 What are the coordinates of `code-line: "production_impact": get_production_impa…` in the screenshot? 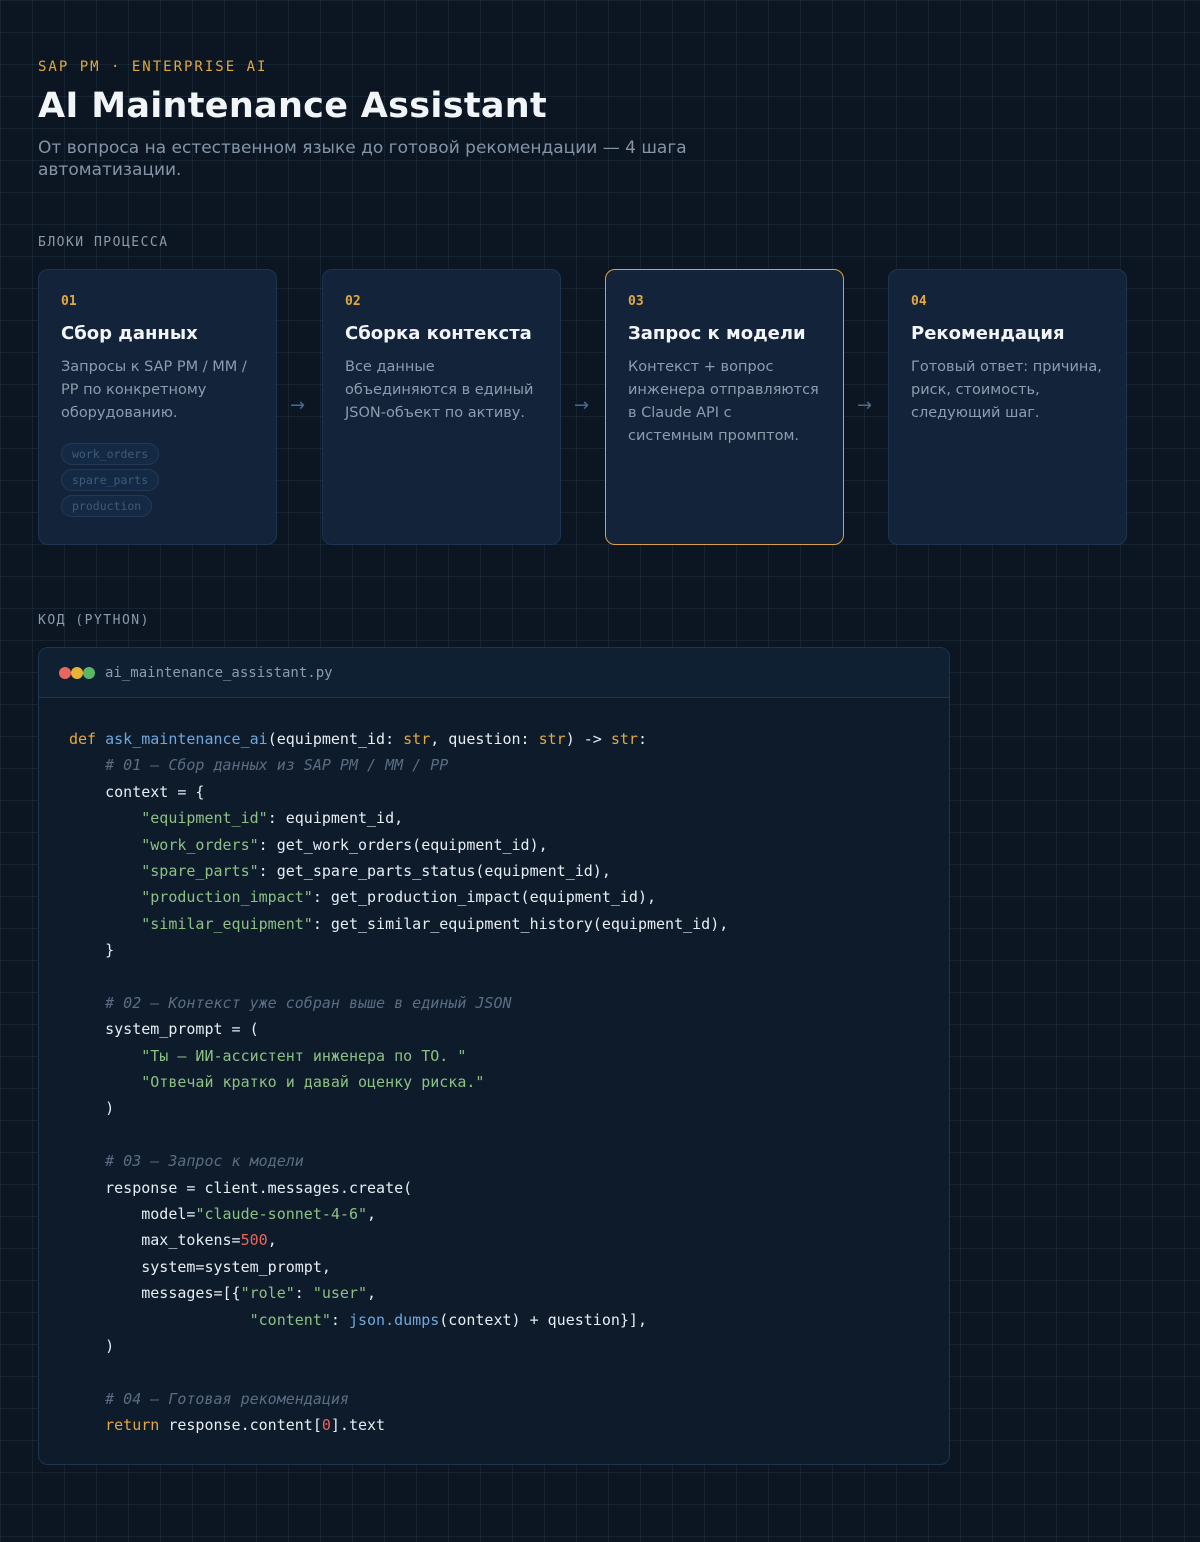 It's located at (509, 897).